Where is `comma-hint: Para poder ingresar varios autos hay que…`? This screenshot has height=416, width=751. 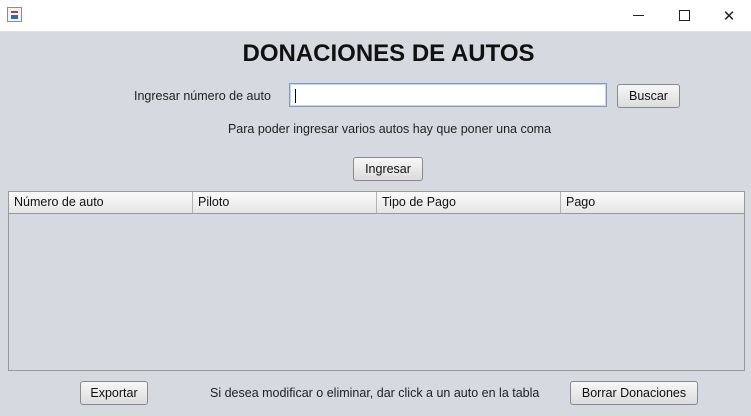 comma-hint: Para poder ingresar varios autos hay que… is located at coordinates (389, 129).